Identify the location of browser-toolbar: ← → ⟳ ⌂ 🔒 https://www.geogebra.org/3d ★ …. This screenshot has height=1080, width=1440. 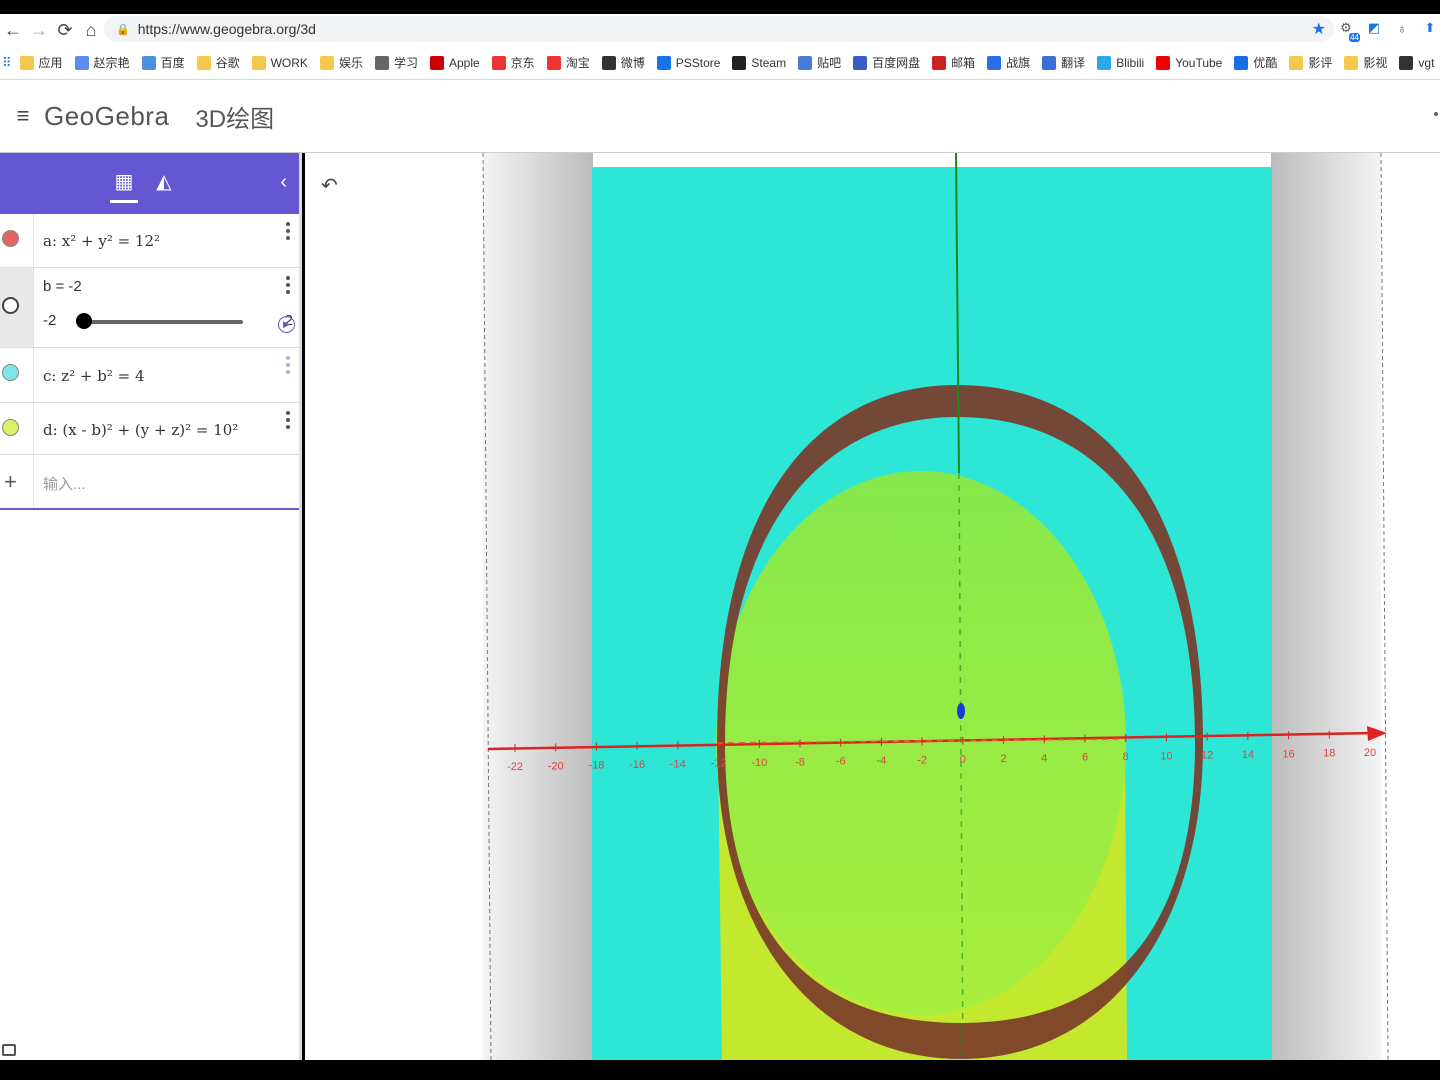
(720, 30).